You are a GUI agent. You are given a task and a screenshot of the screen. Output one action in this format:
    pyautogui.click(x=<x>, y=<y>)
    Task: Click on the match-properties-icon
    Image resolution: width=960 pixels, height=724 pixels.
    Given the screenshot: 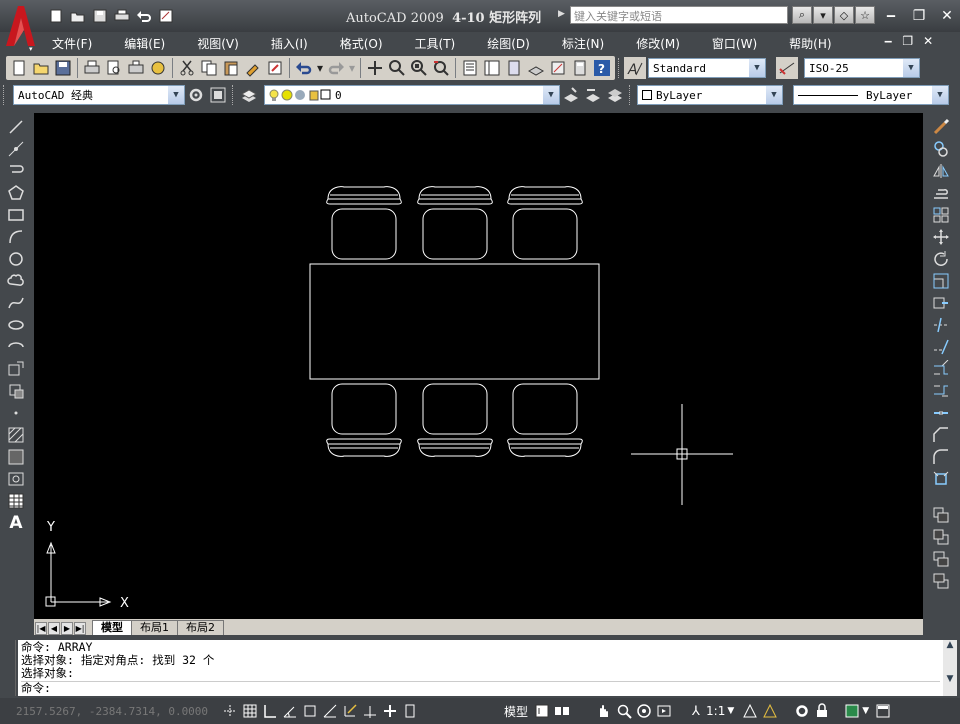 What is the action you would take?
    pyautogui.click(x=253, y=68)
    